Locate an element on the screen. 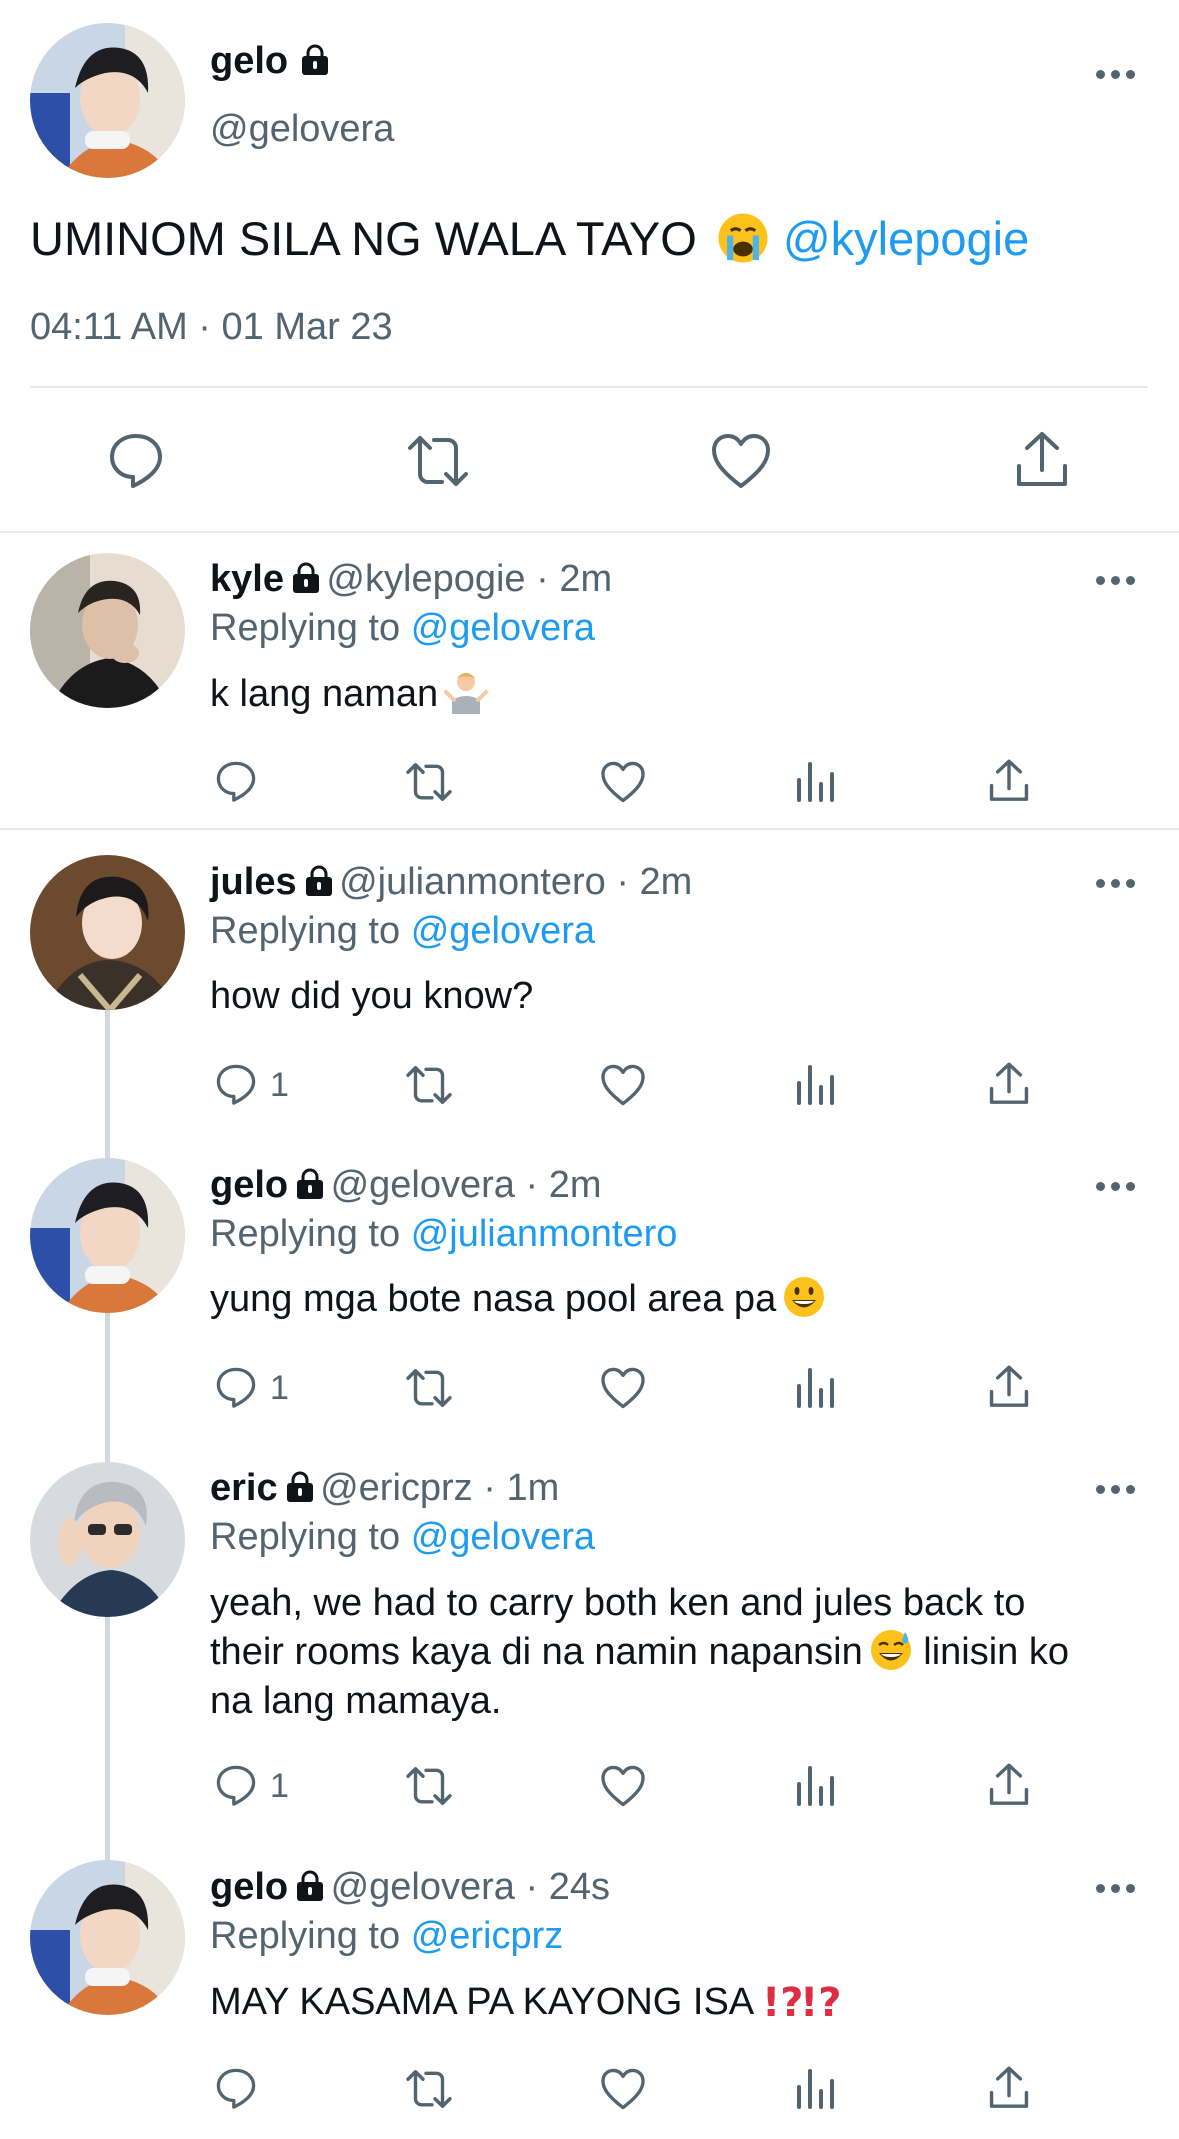 The height and width of the screenshot is (2139, 1179). reply-header: kyle @kylepogie · 2m is located at coordinates (411, 579).